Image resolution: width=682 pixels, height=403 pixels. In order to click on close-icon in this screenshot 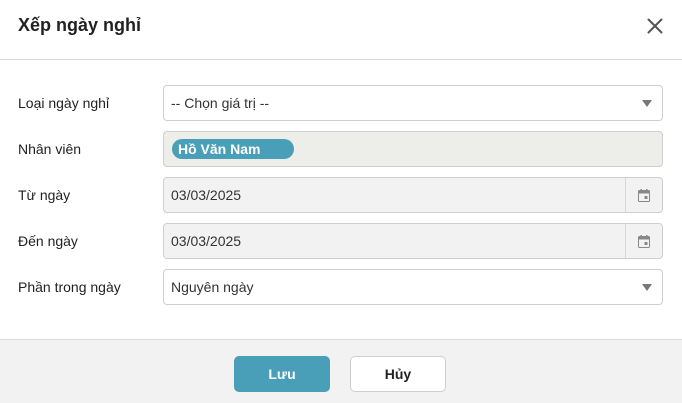, I will do `click(655, 26)`.